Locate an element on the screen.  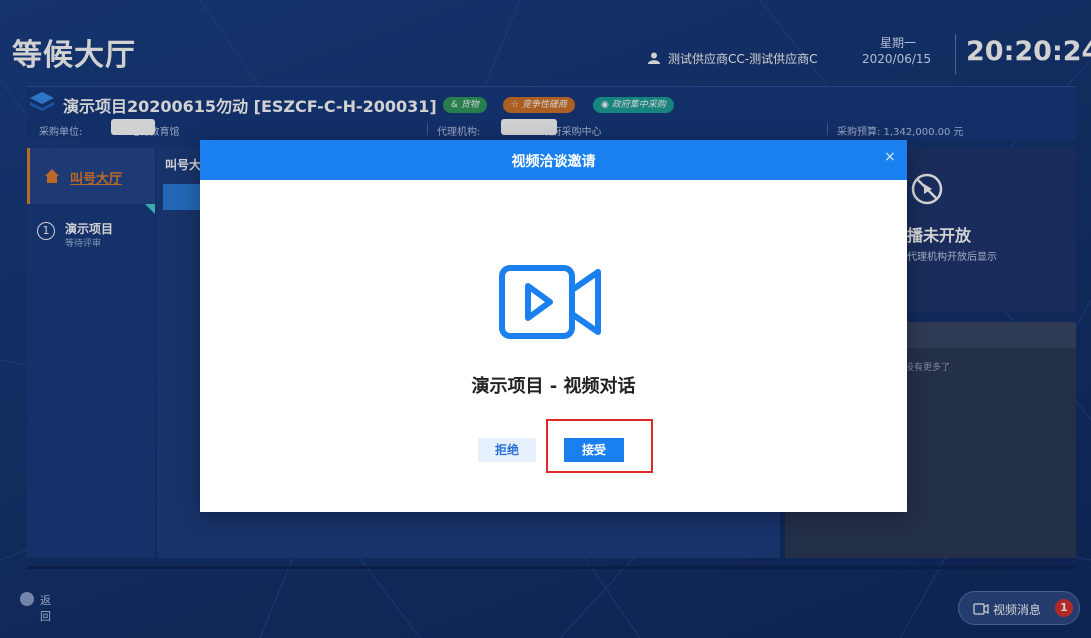
dialog-subject: 演示项目 - 视频对话 is located at coordinates (553, 386).